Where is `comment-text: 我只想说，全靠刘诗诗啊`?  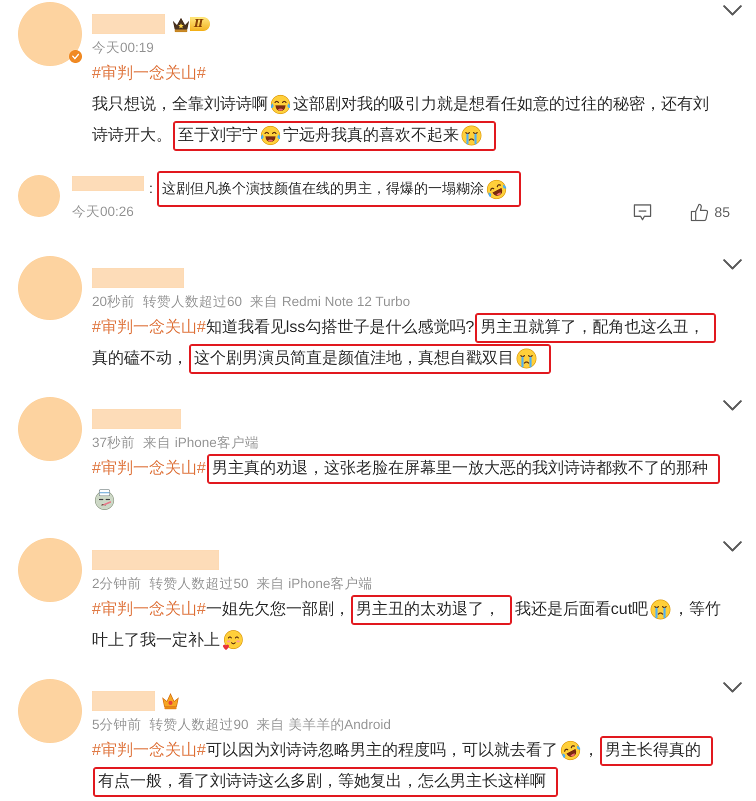
comment-text: 我只想说，全靠刘诗诗啊 is located at coordinates (180, 104).